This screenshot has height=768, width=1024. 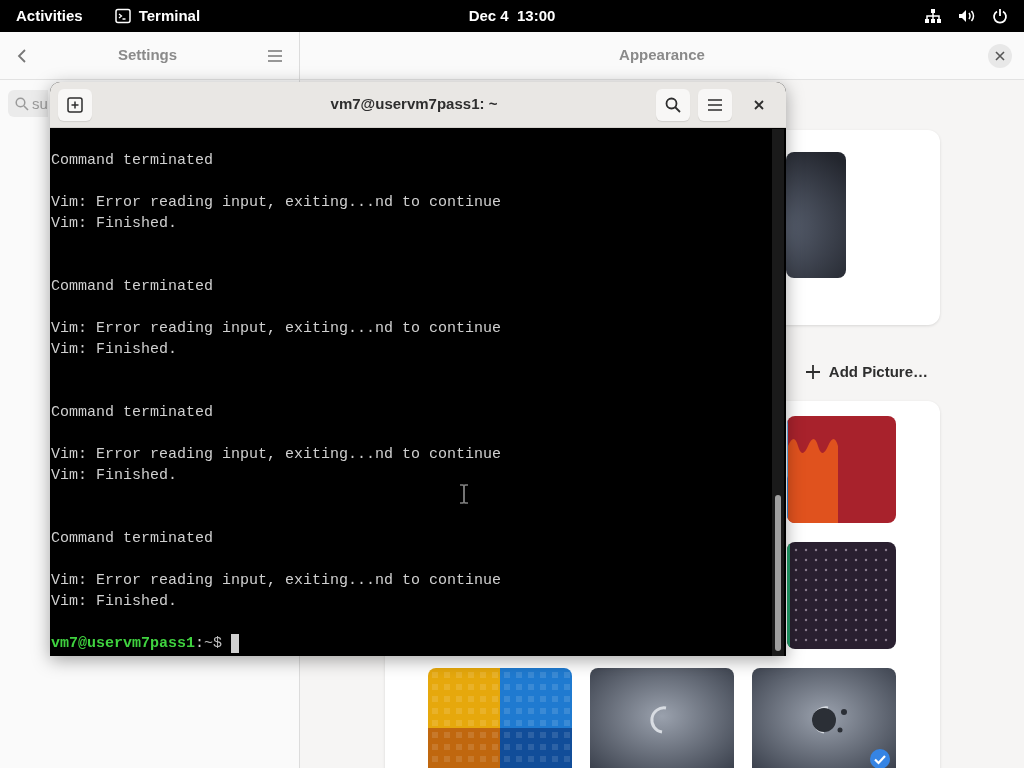 I want to click on check-icon, so click(x=880, y=758).